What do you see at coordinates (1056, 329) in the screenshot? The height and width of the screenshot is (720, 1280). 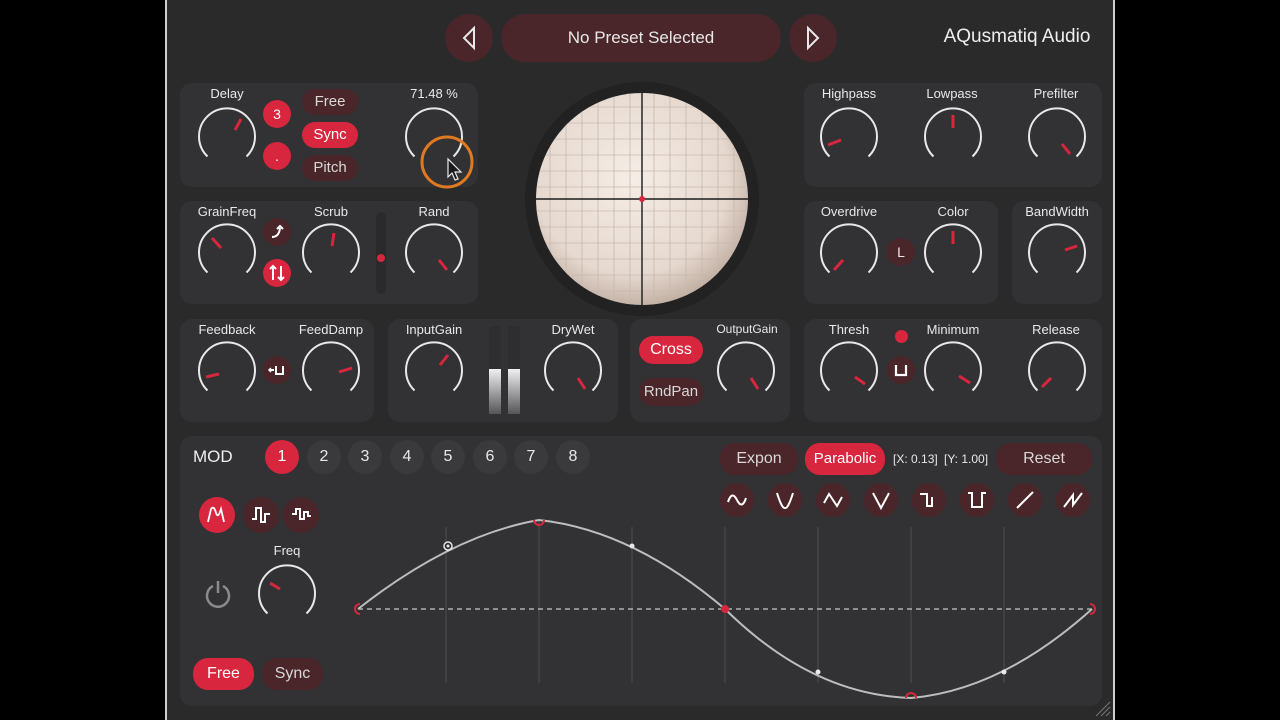 I see `release-label: Release` at bounding box center [1056, 329].